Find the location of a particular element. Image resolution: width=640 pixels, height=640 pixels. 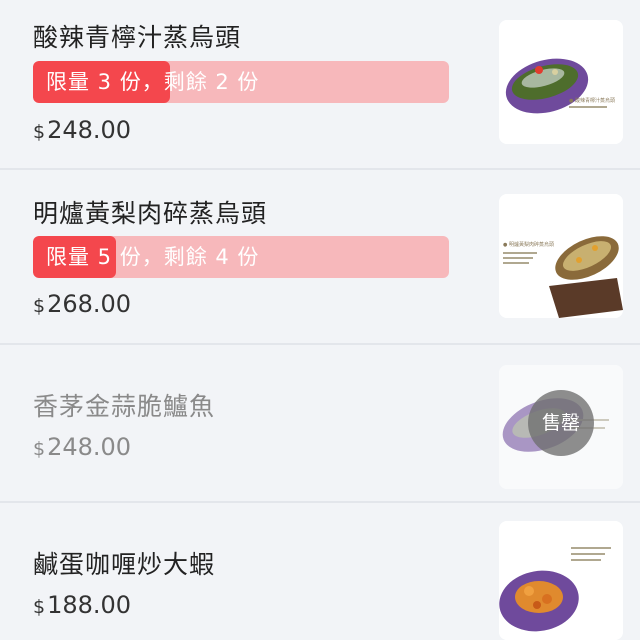

item-price: $268.00 is located at coordinates (82, 304).